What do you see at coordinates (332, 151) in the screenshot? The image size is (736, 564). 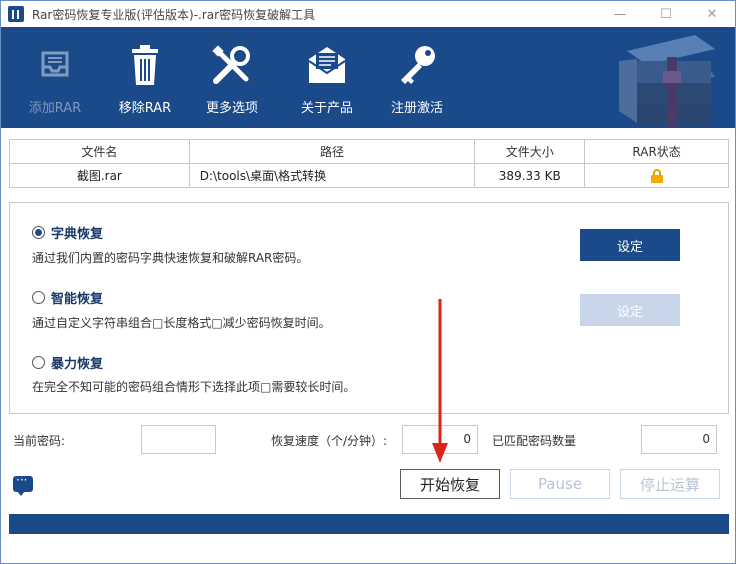 I see `col-path: 路径` at bounding box center [332, 151].